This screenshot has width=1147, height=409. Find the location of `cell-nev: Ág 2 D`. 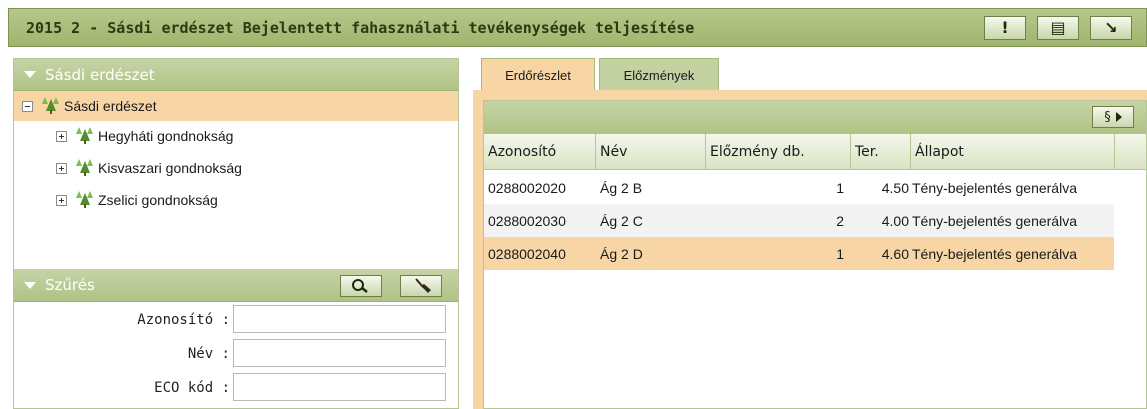

cell-nev: Ág 2 D is located at coordinates (621, 253).